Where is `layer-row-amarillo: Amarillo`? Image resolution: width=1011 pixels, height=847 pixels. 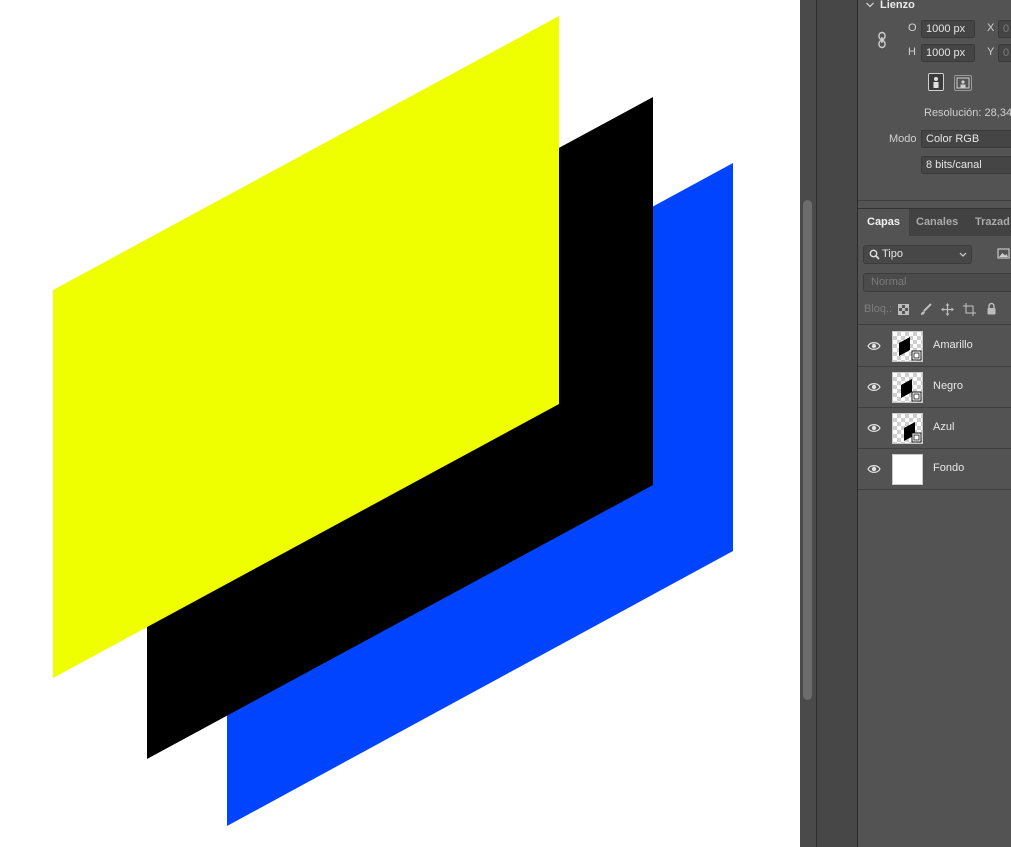
layer-row-amarillo: Amarillo is located at coordinates (934, 346).